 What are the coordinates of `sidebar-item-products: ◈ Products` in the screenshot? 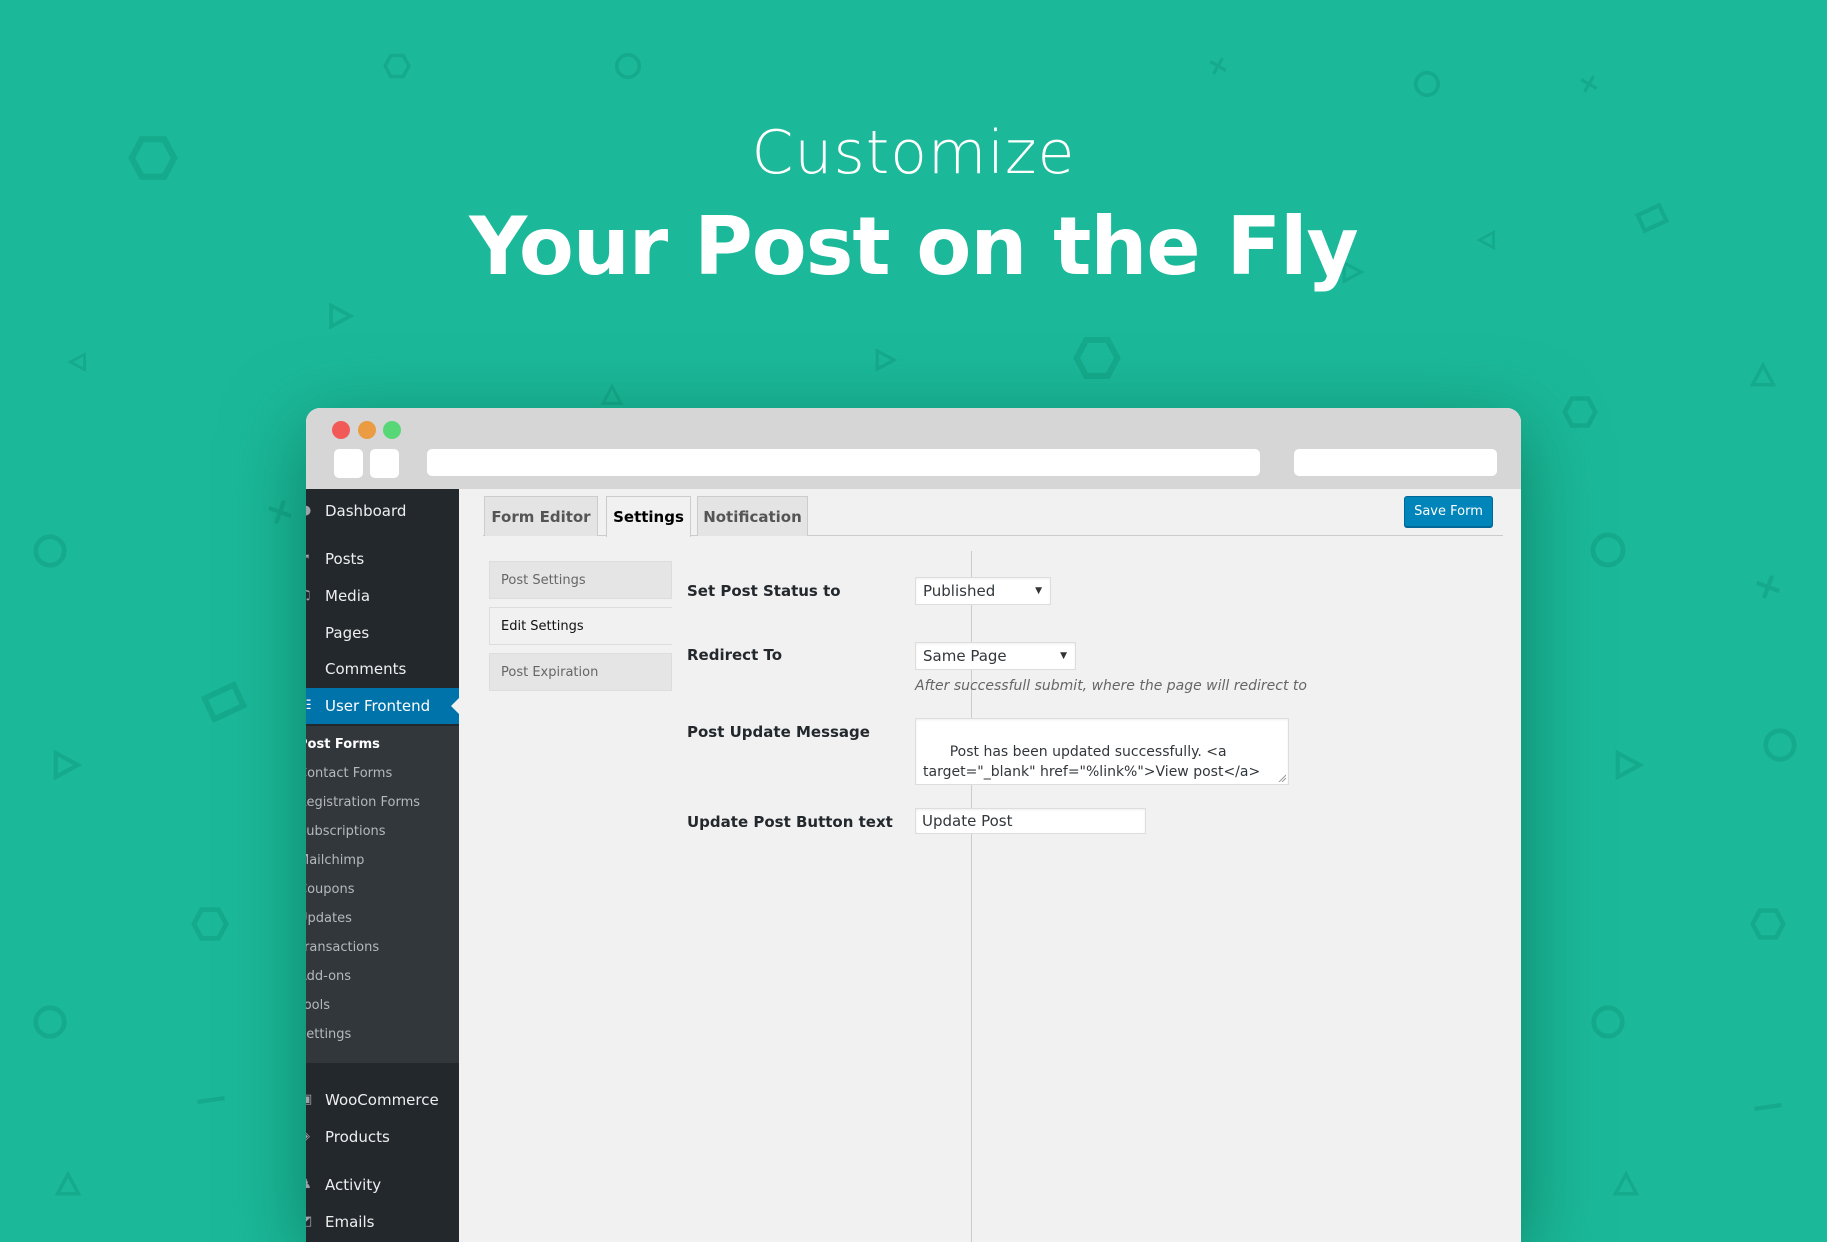 It's located at (382, 1137).